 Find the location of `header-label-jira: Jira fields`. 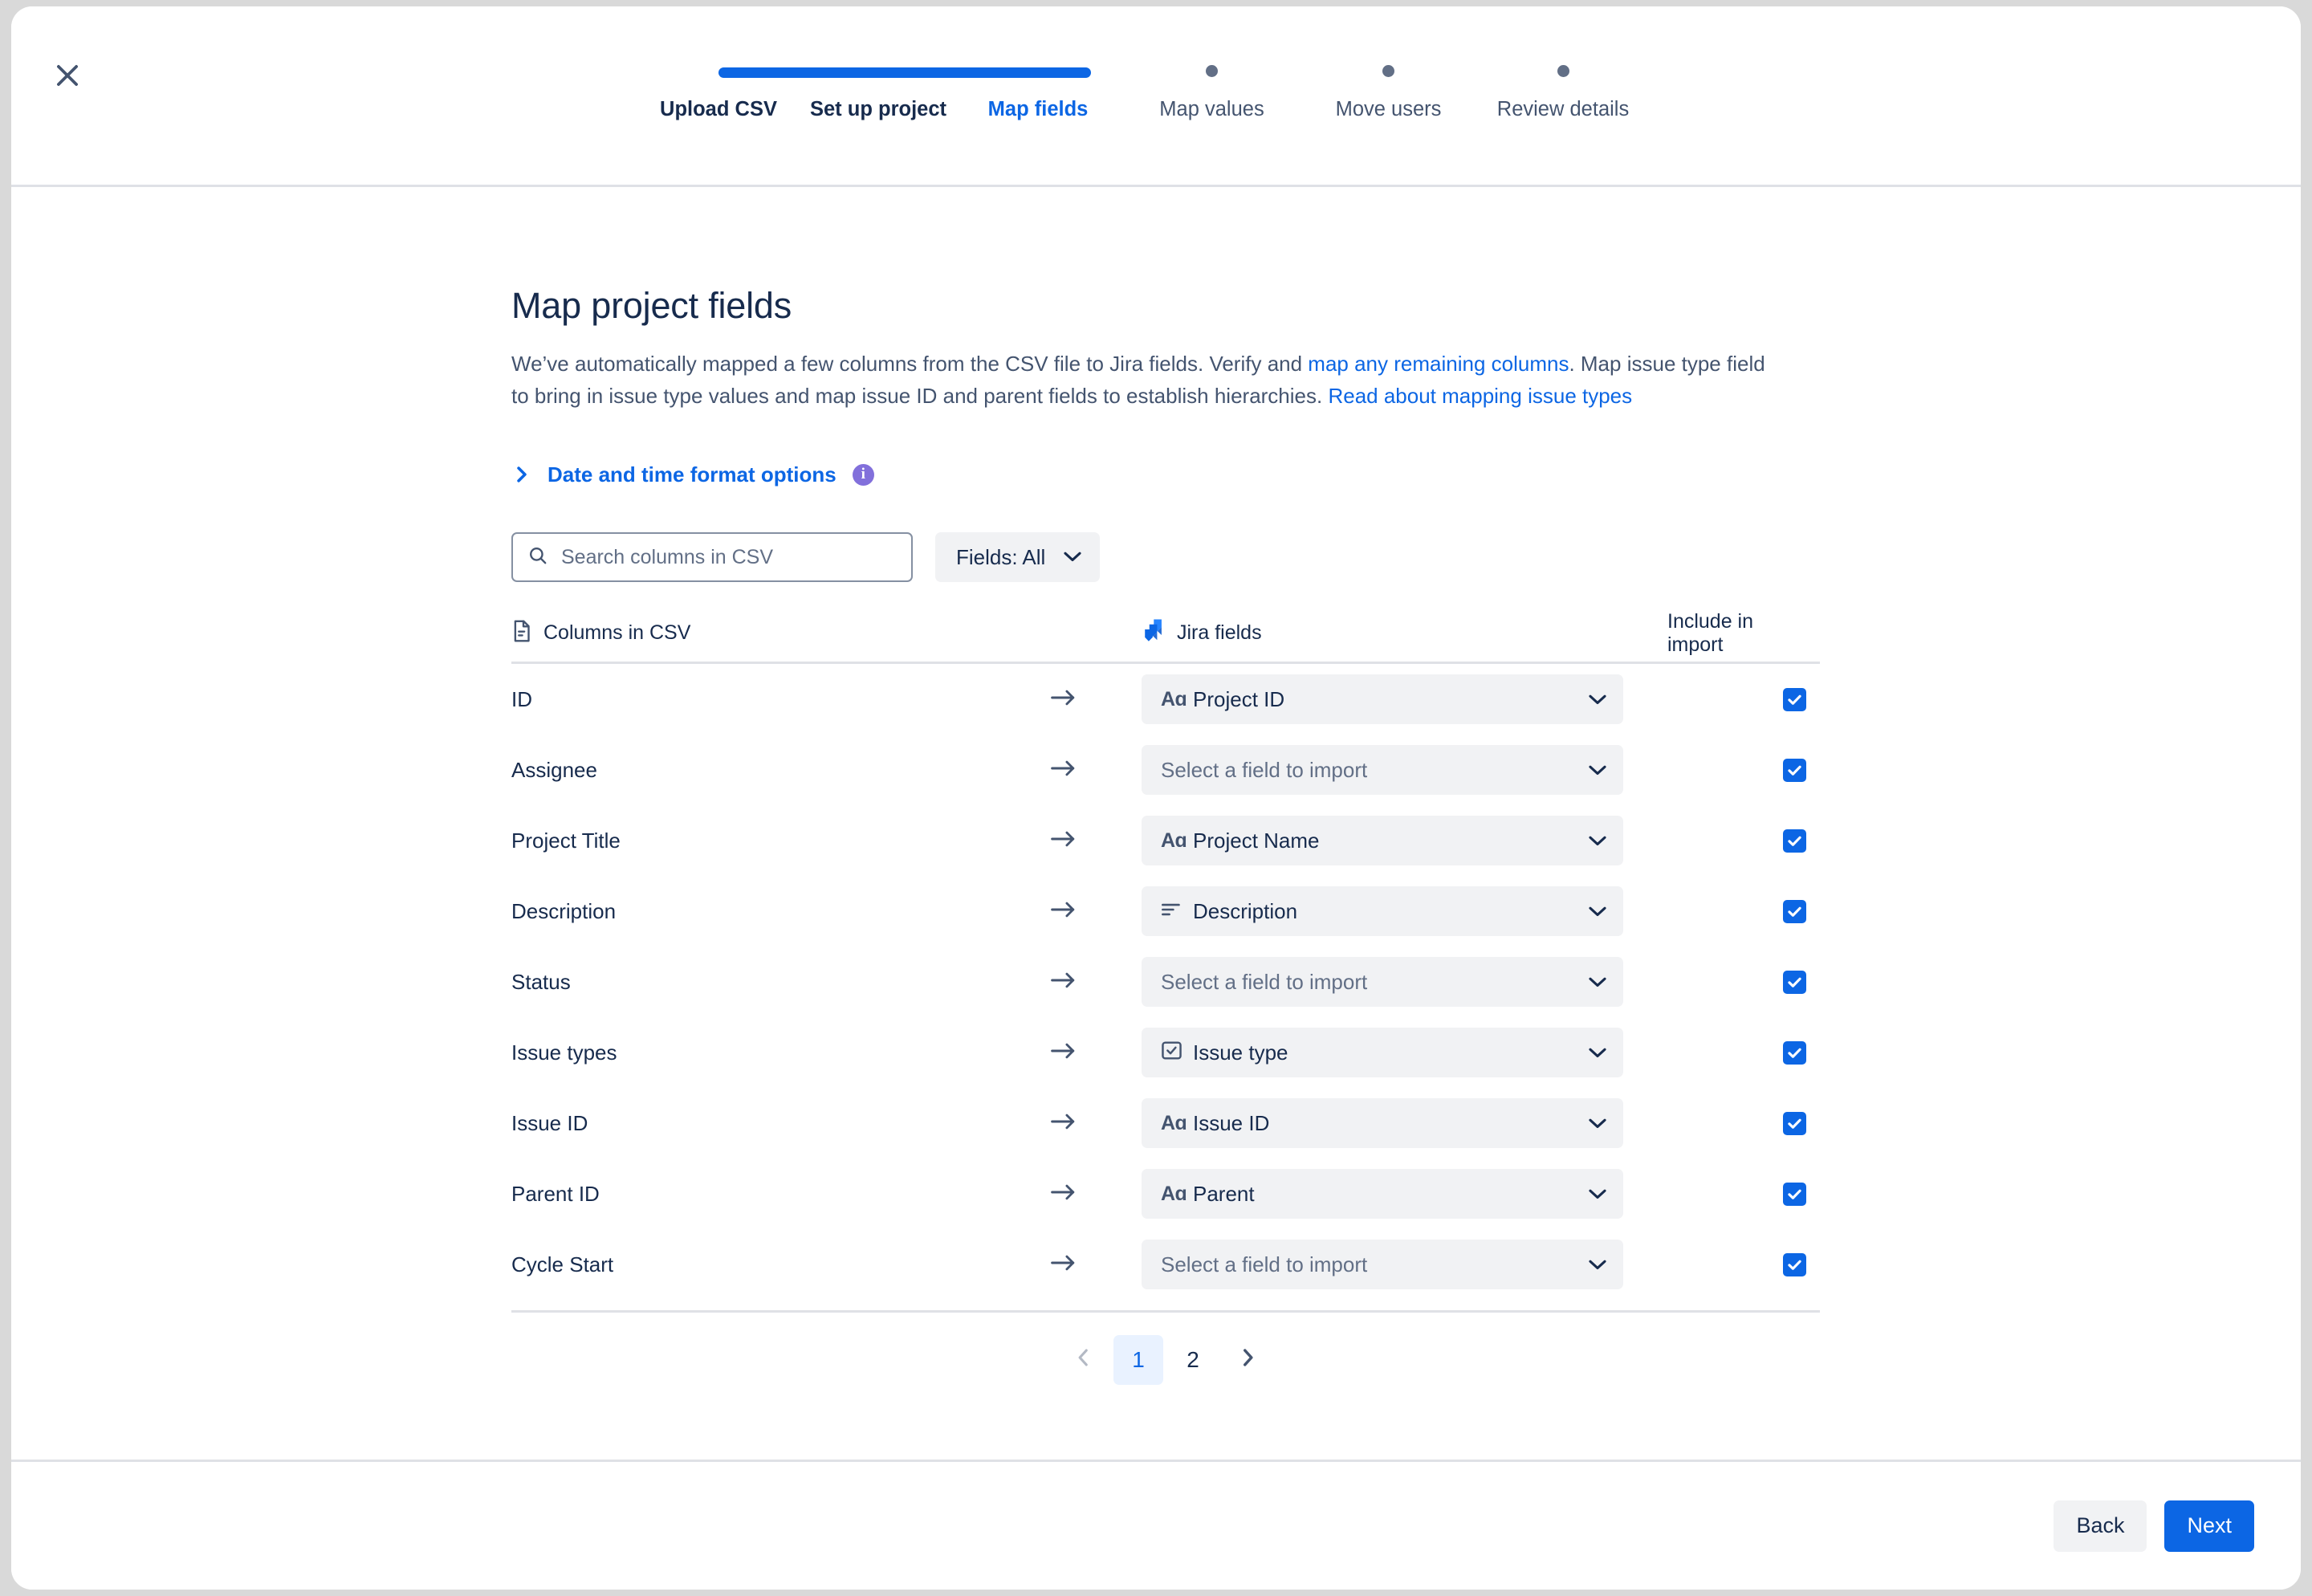

header-label-jira: Jira fields is located at coordinates (1219, 632).